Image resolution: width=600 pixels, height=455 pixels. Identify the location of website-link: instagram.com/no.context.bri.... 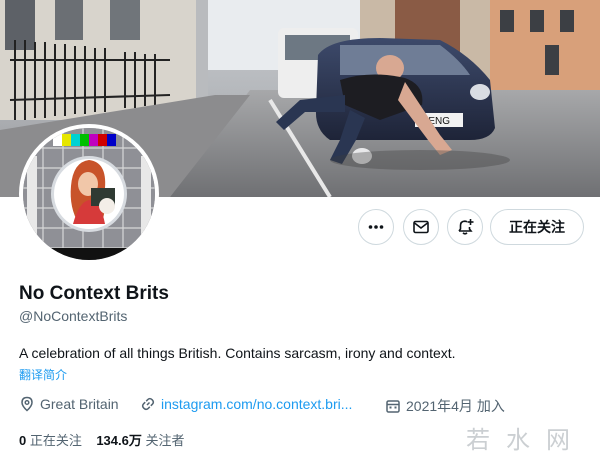
(256, 404).